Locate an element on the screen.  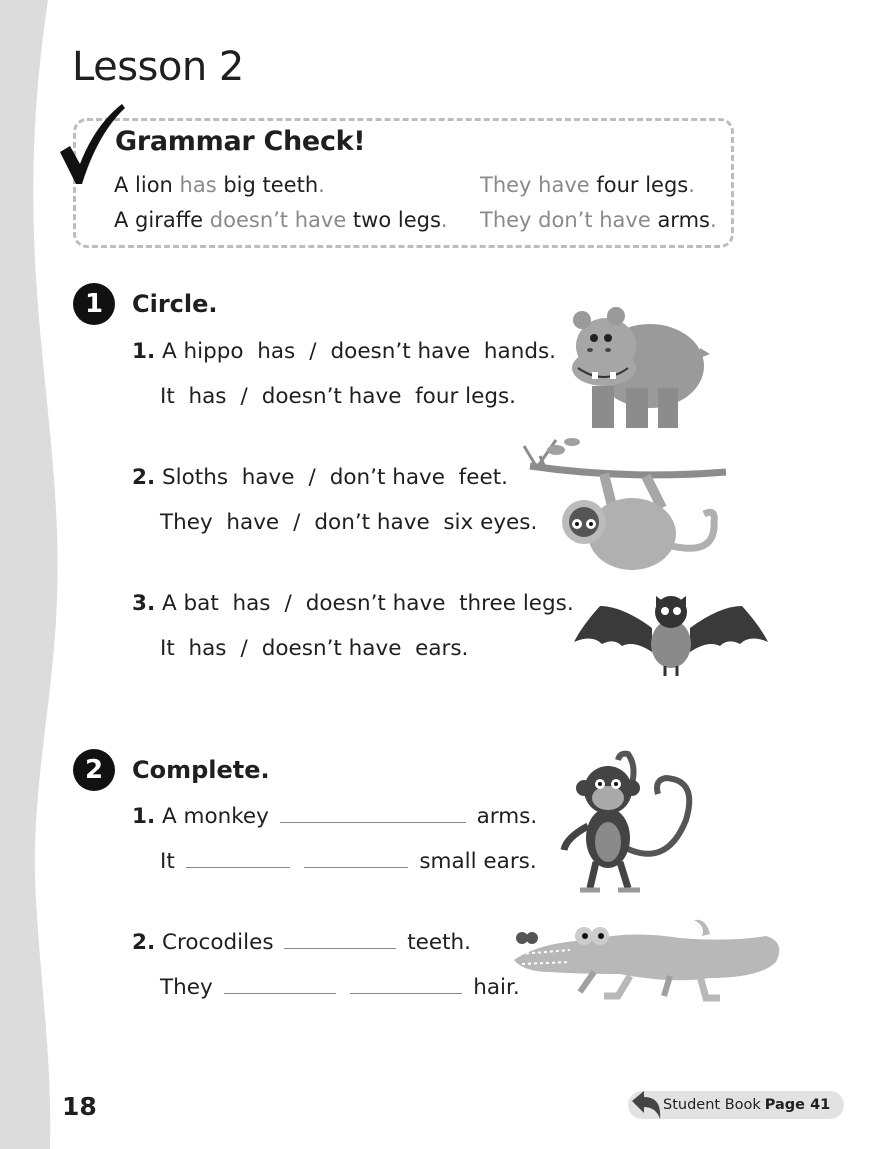
student-book-reference: Student Book Page 41 is located at coordinates (736, 1105).